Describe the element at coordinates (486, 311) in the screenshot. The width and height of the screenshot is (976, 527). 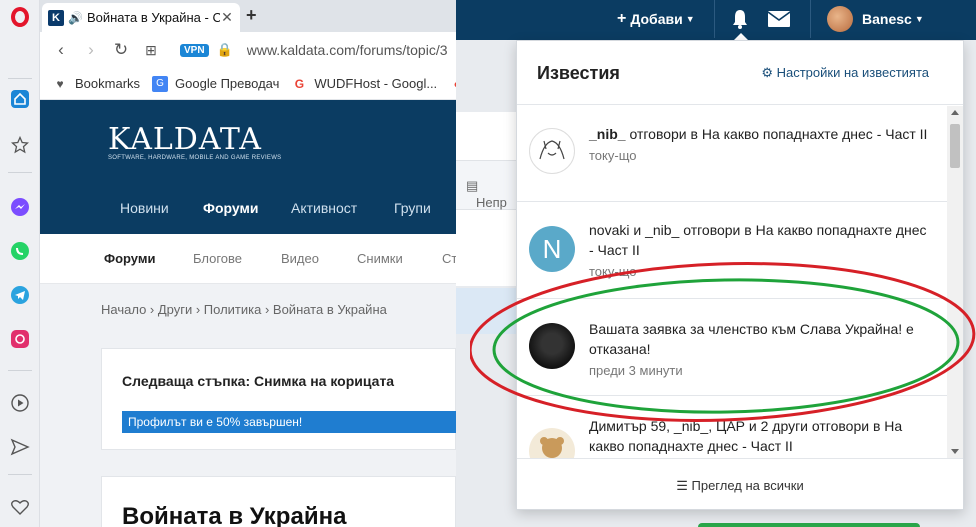
I see `content-highlight` at that location.